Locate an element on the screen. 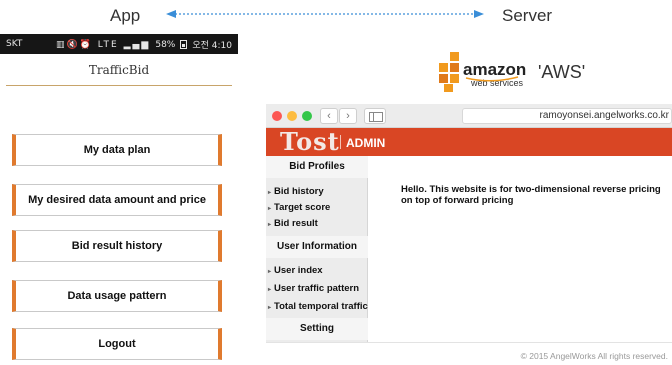 The image size is (672, 365). my-data-plan-button: My data plan is located at coordinates (117, 150).